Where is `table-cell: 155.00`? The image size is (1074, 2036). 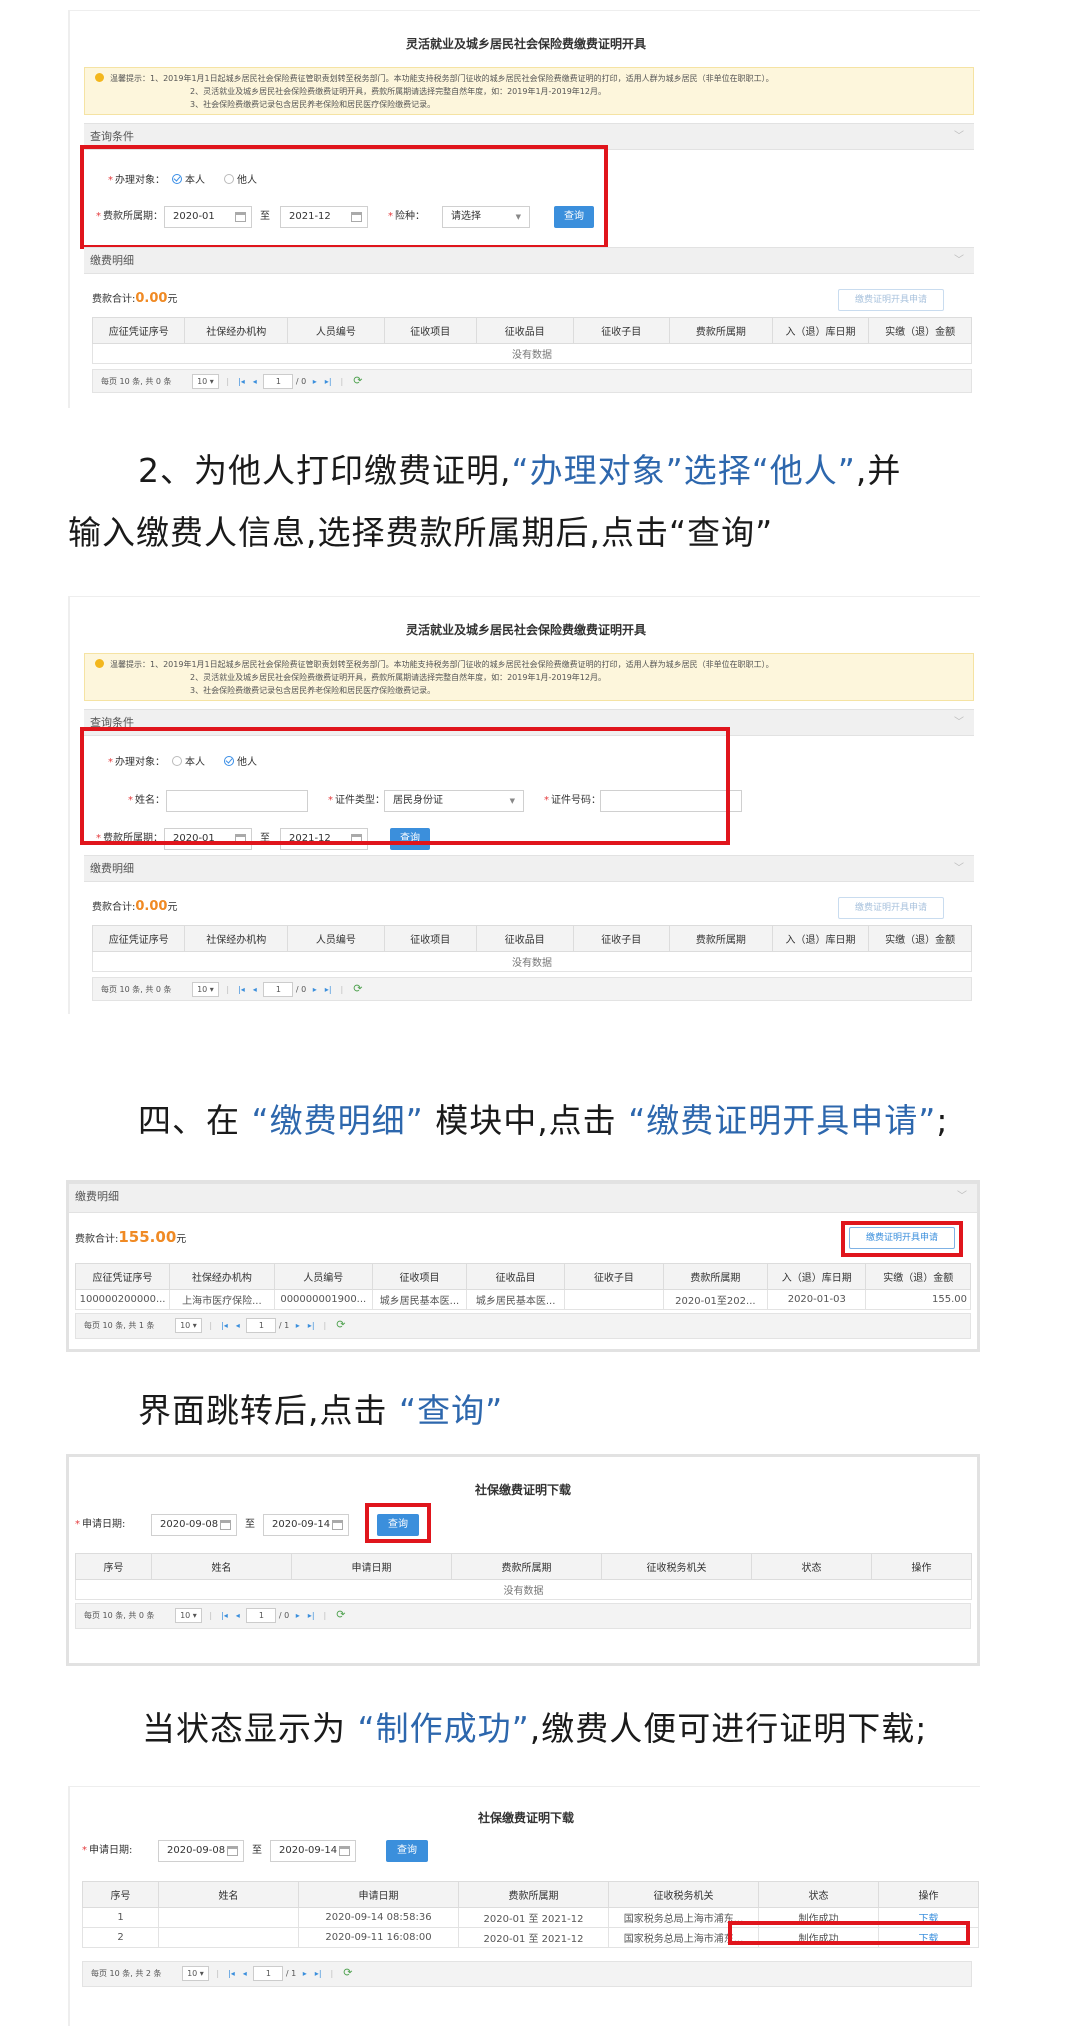
table-cell: 155.00 is located at coordinates (918, 1299).